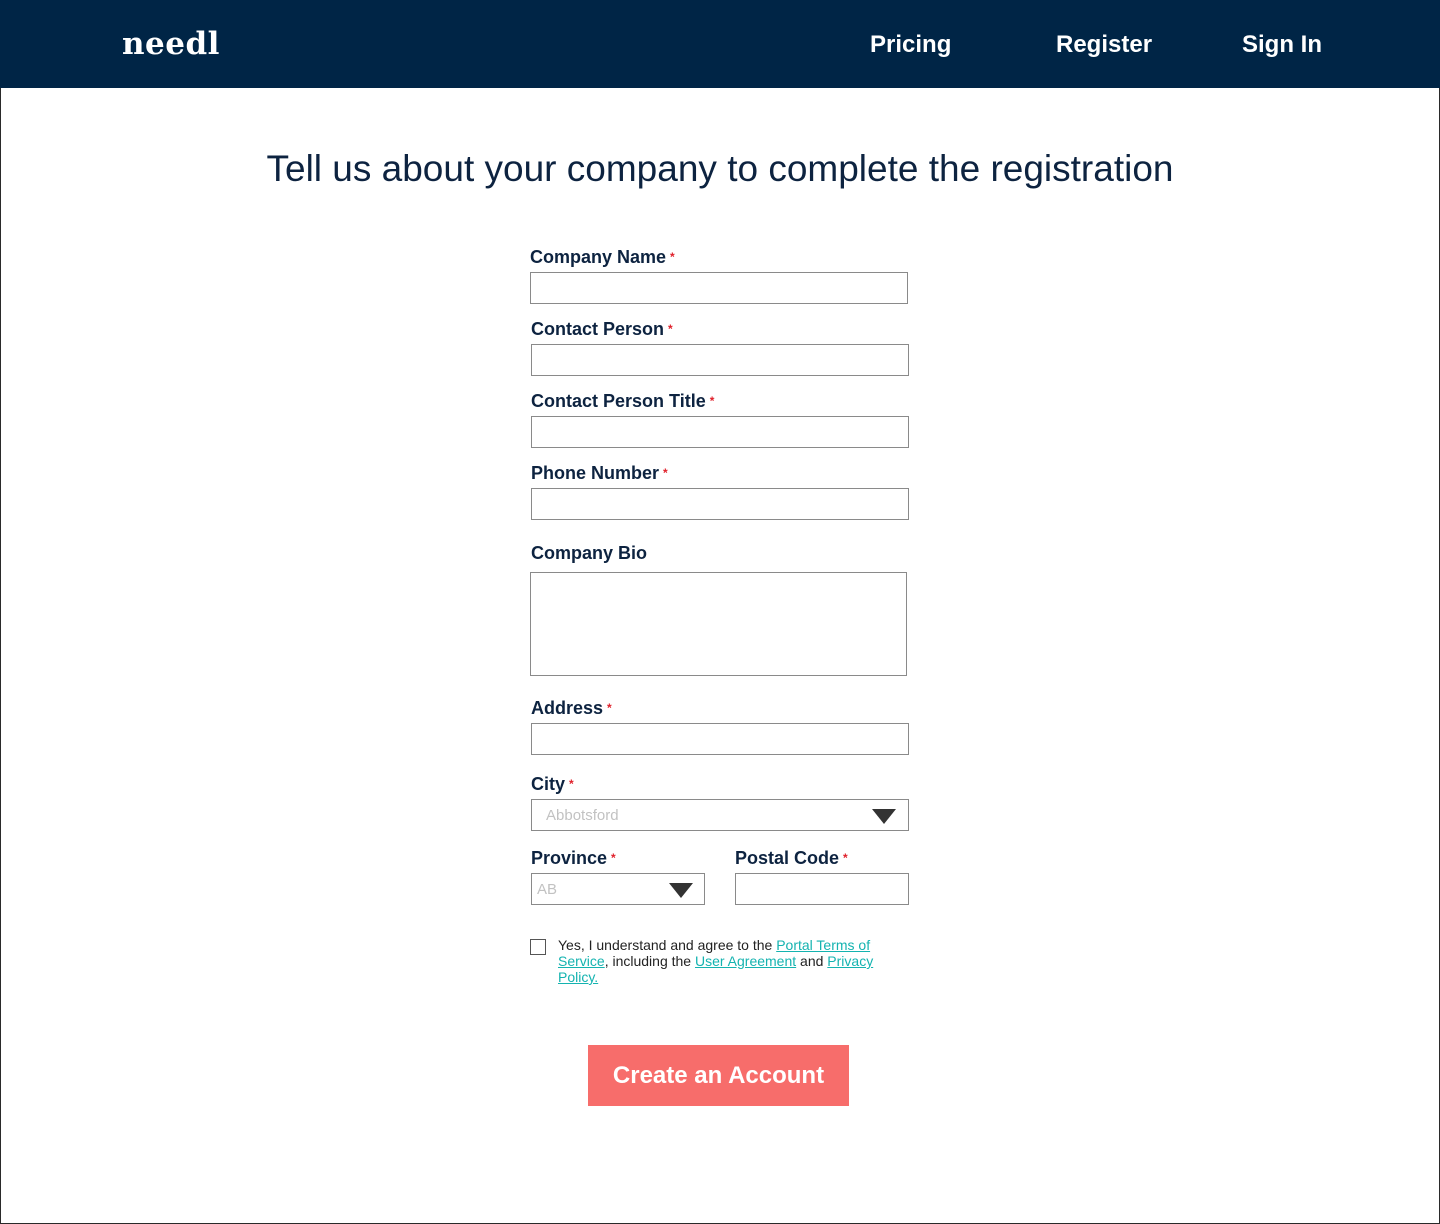  I want to click on company-name-label: Company Name *, so click(602, 257).